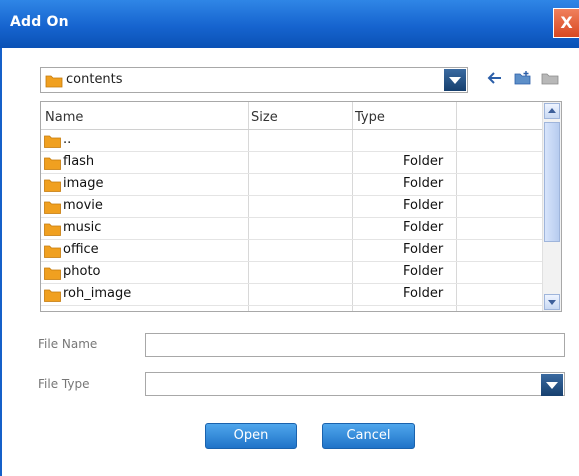  Describe the element at coordinates (251, 436) in the screenshot. I see `open-button: Open` at that location.